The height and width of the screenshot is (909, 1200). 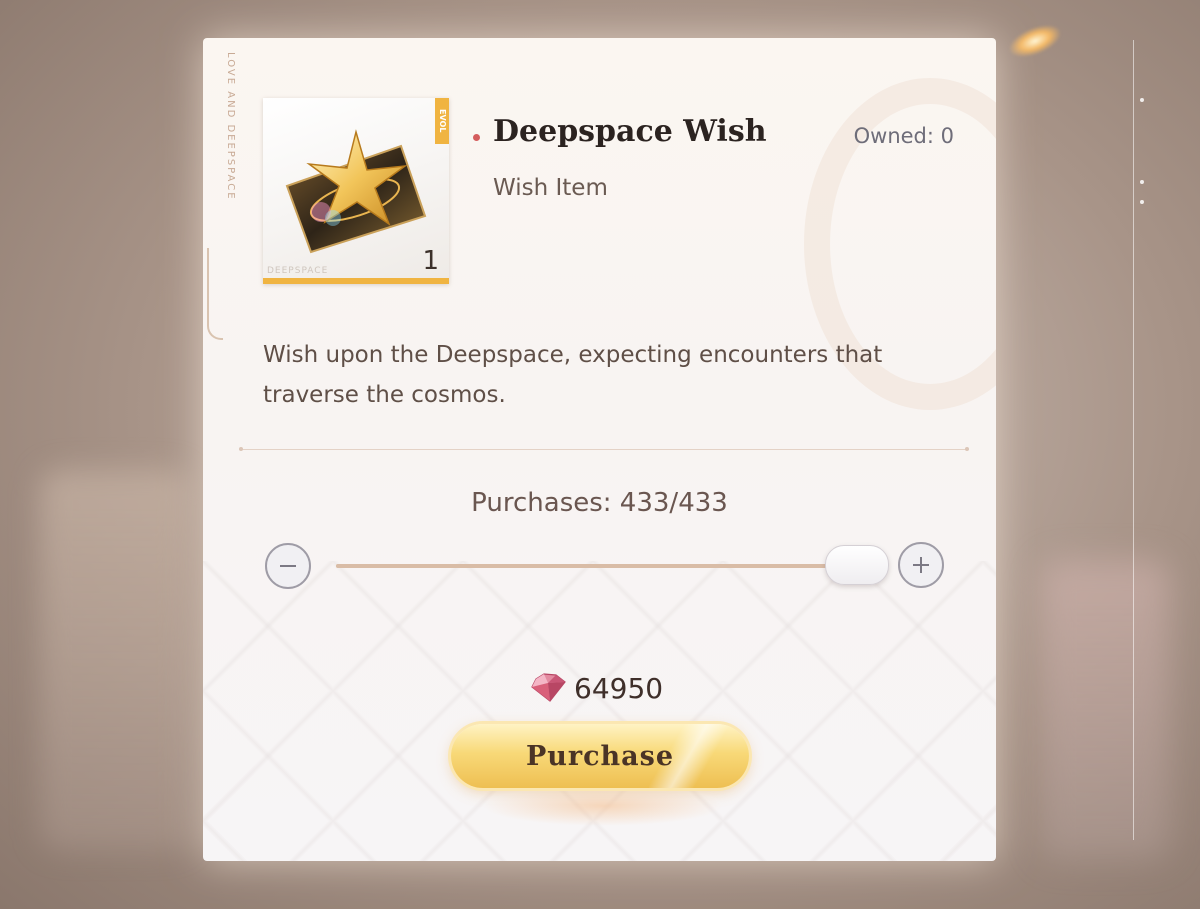 I want to click on background-divider-line, so click(x=1133, y=440).